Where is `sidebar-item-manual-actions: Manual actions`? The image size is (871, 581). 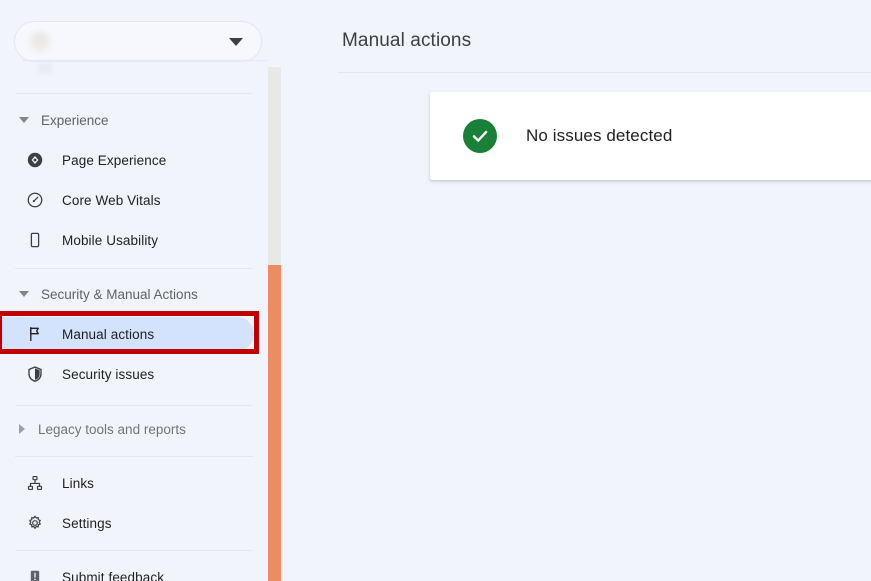 sidebar-item-manual-actions: Manual actions is located at coordinates (127, 334).